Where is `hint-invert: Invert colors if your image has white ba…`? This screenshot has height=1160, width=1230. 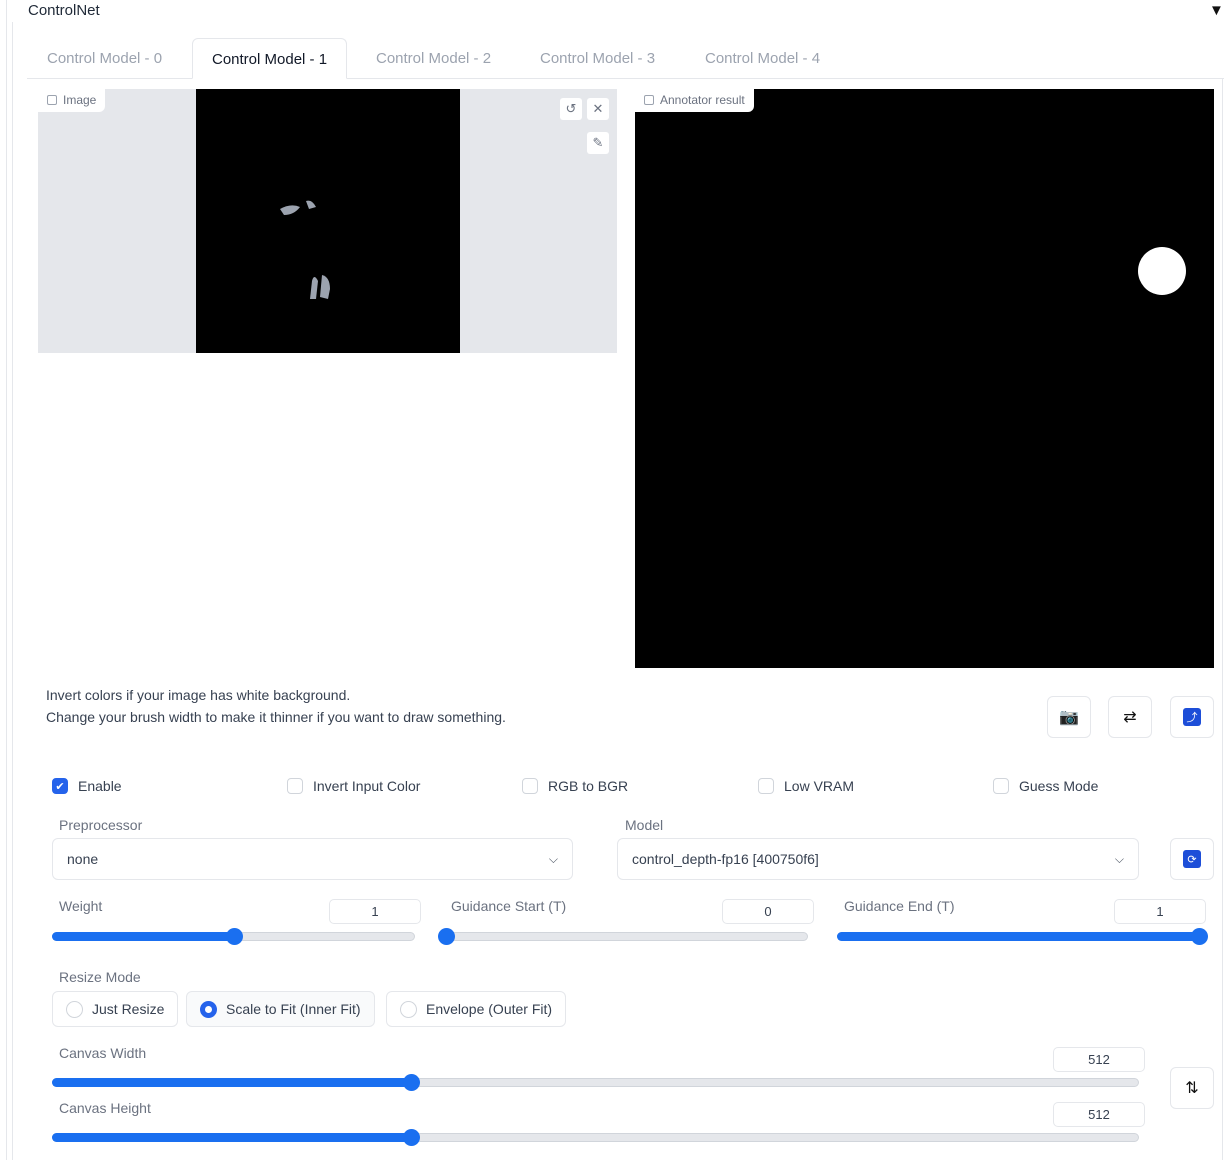 hint-invert: Invert colors if your image has white ba… is located at coordinates (198, 695).